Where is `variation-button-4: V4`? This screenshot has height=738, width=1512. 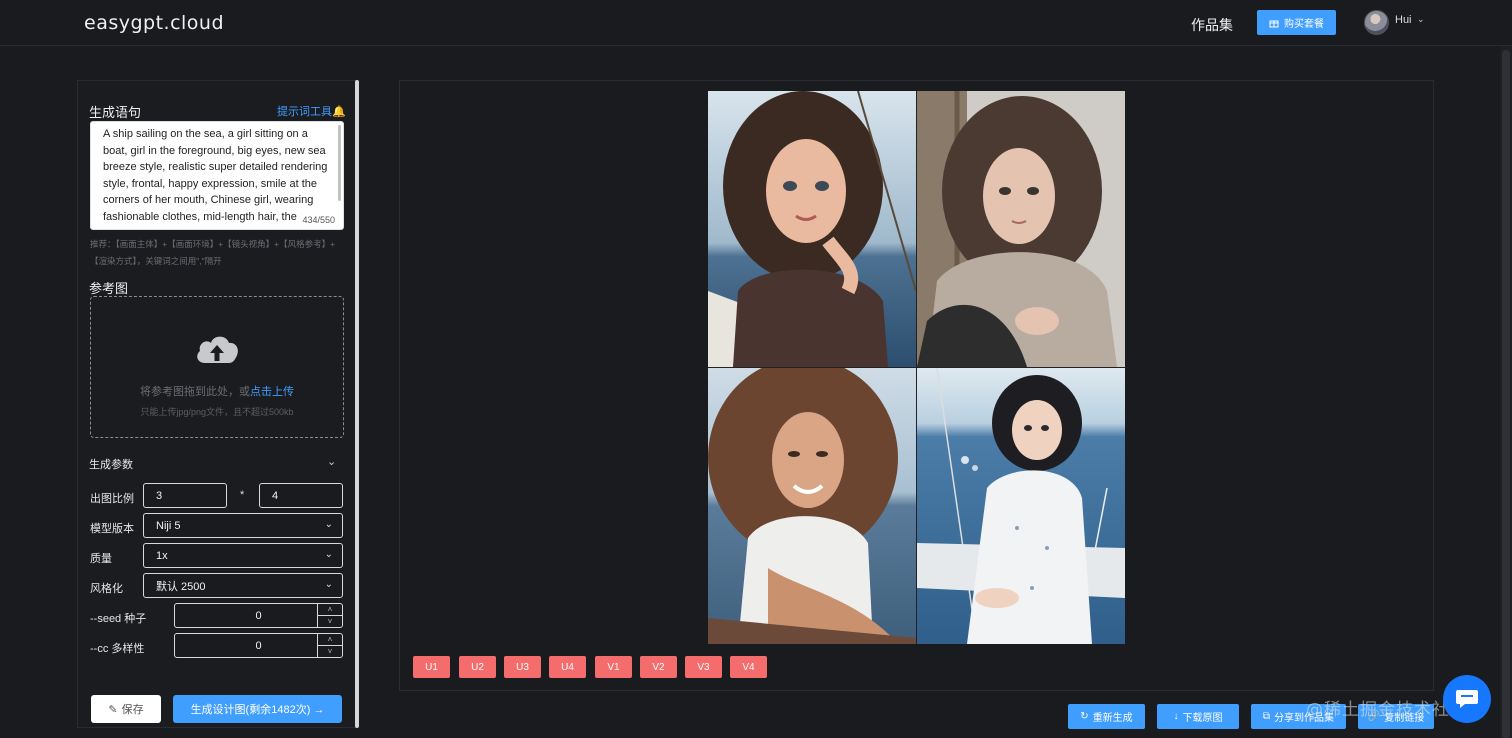
variation-button-4: V4 is located at coordinates (748, 667).